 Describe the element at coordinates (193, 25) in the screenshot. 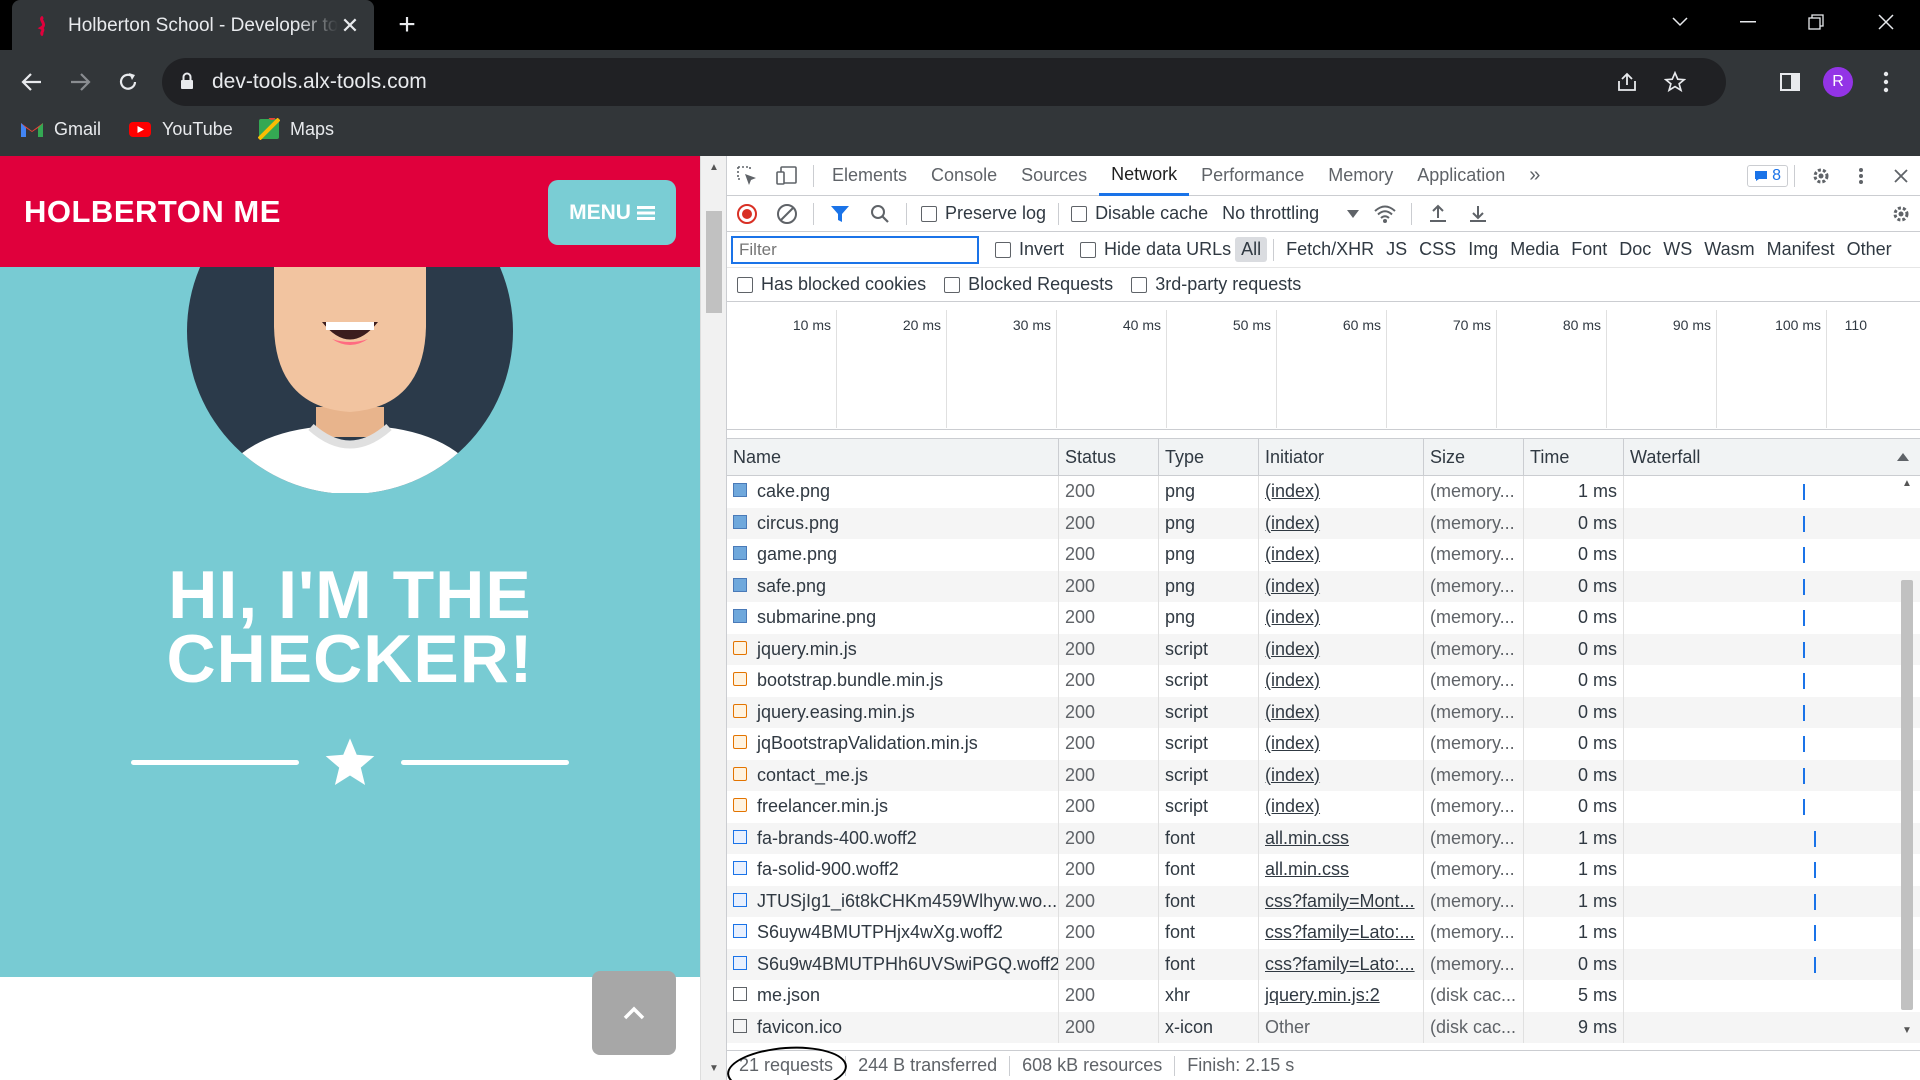

I see `browser-tab: Holberton School - Developer tools ✕` at that location.